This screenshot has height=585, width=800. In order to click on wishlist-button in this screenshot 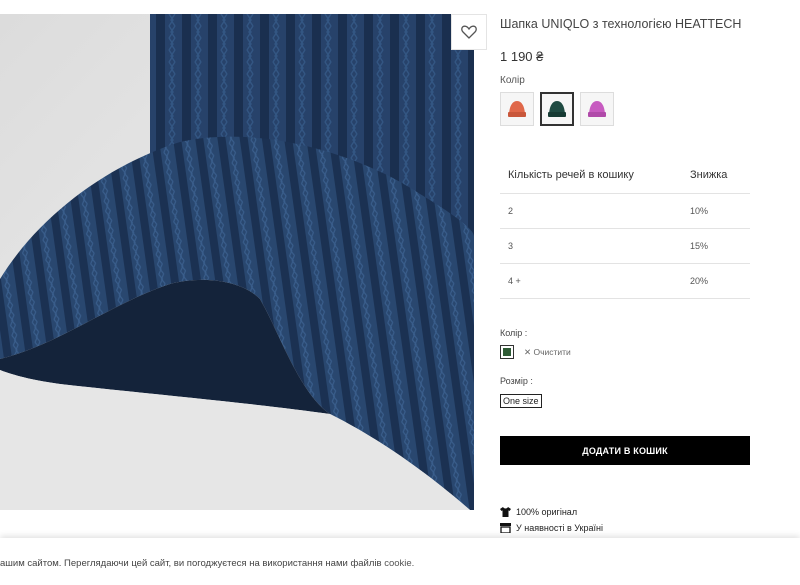, I will do `click(469, 32)`.